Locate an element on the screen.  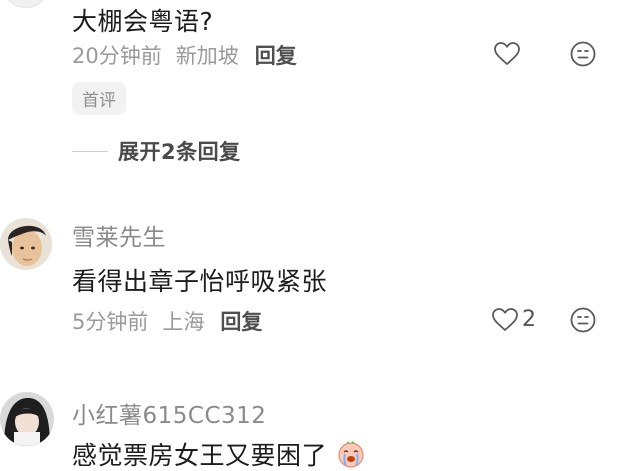
comment-body: 大棚会粤语? is located at coordinates (143, 21).